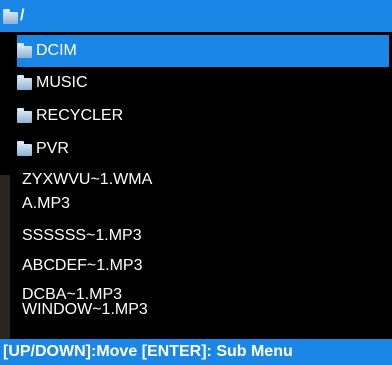  Describe the element at coordinates (82, 235) in the screenshot. I see `list-item-label: SSSSSS~1.MP3` at that location.